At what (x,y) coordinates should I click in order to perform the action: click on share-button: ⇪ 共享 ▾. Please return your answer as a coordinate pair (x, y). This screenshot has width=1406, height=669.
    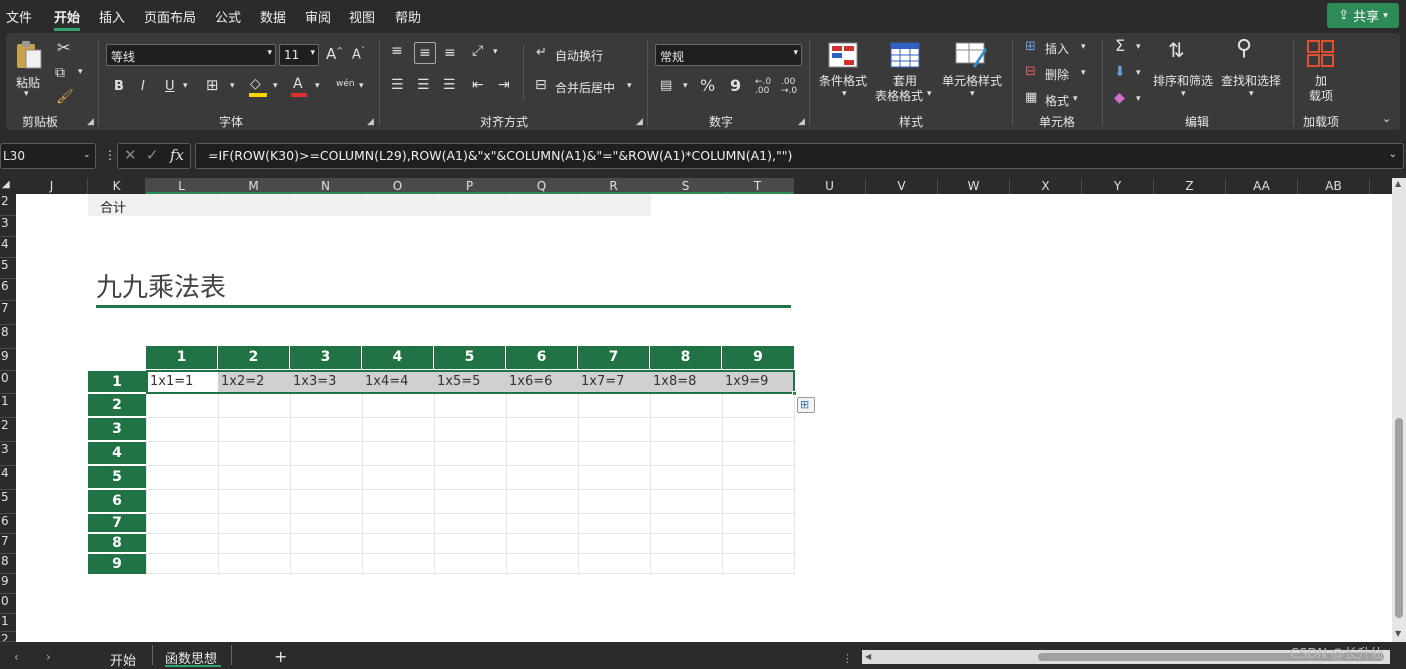
    Looking at the image, I should click on (1363, 15).